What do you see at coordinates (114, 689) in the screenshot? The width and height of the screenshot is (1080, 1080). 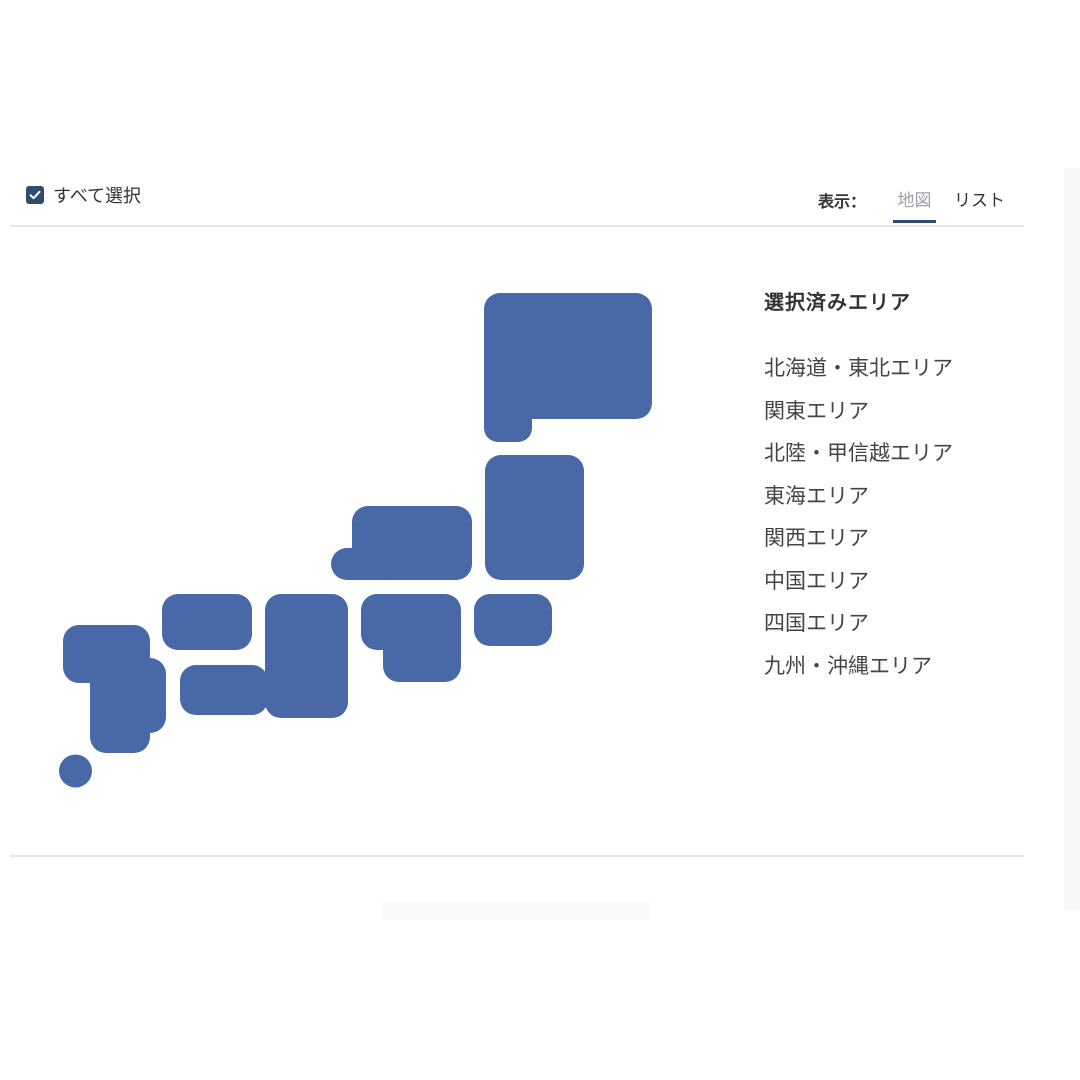 I see `map-region-kyushu` at bounding box center [114, 689].